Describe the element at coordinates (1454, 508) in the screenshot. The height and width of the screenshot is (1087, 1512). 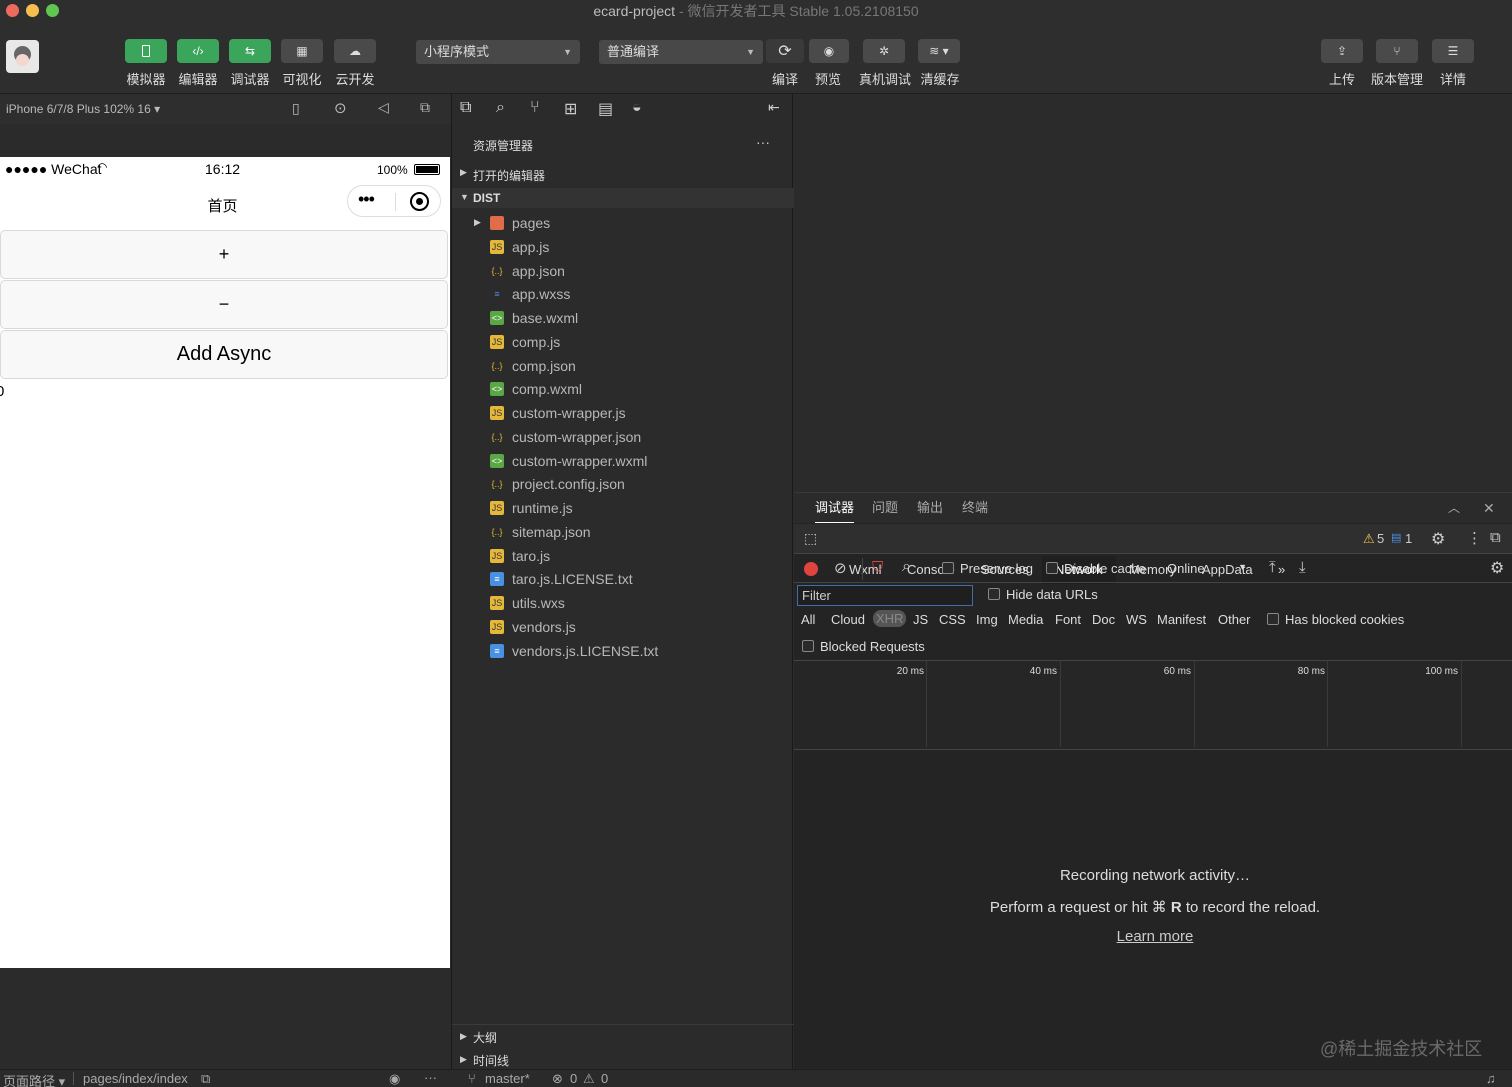
I see `chevron-up-icon: ︿` at that location.